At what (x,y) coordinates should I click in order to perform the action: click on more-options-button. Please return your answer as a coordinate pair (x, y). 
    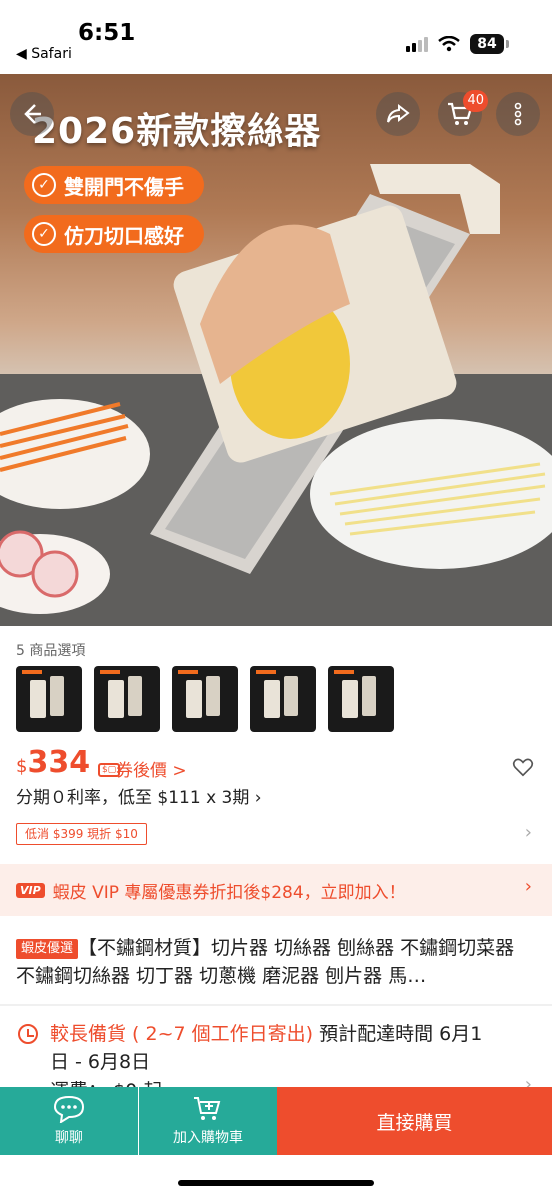
    Looking at the image, I should click on (518, 114).